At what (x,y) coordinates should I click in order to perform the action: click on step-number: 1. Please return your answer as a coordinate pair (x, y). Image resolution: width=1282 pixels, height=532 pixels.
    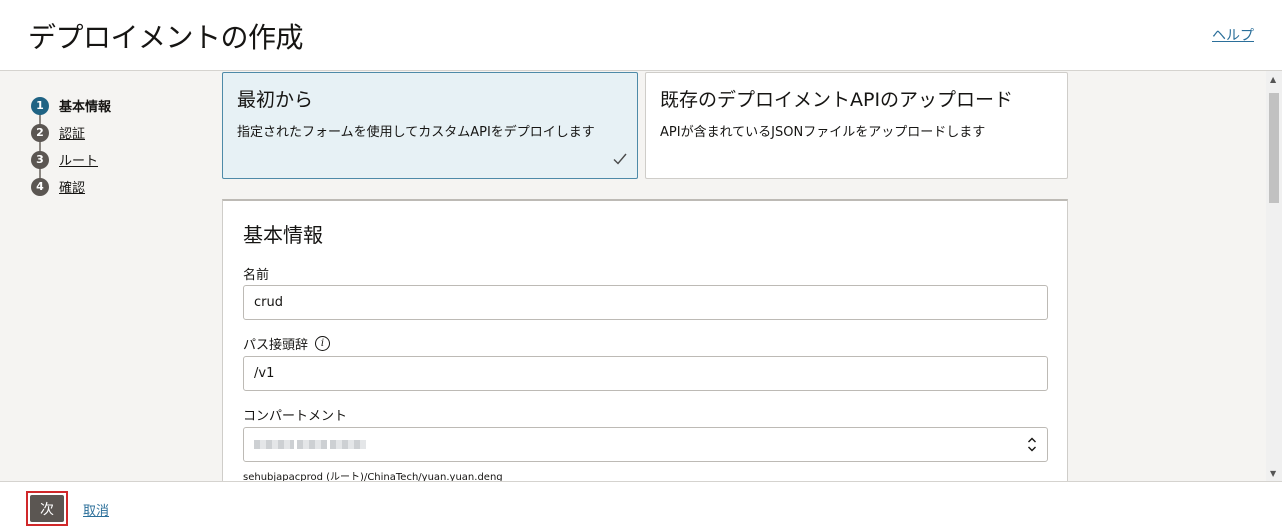
    Looking at the image, I should click on (40, 105).